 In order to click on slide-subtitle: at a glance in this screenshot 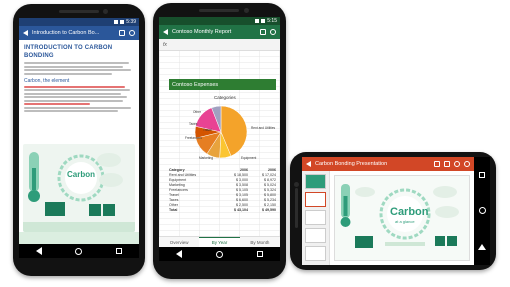, I will do `click(405, 221)`.